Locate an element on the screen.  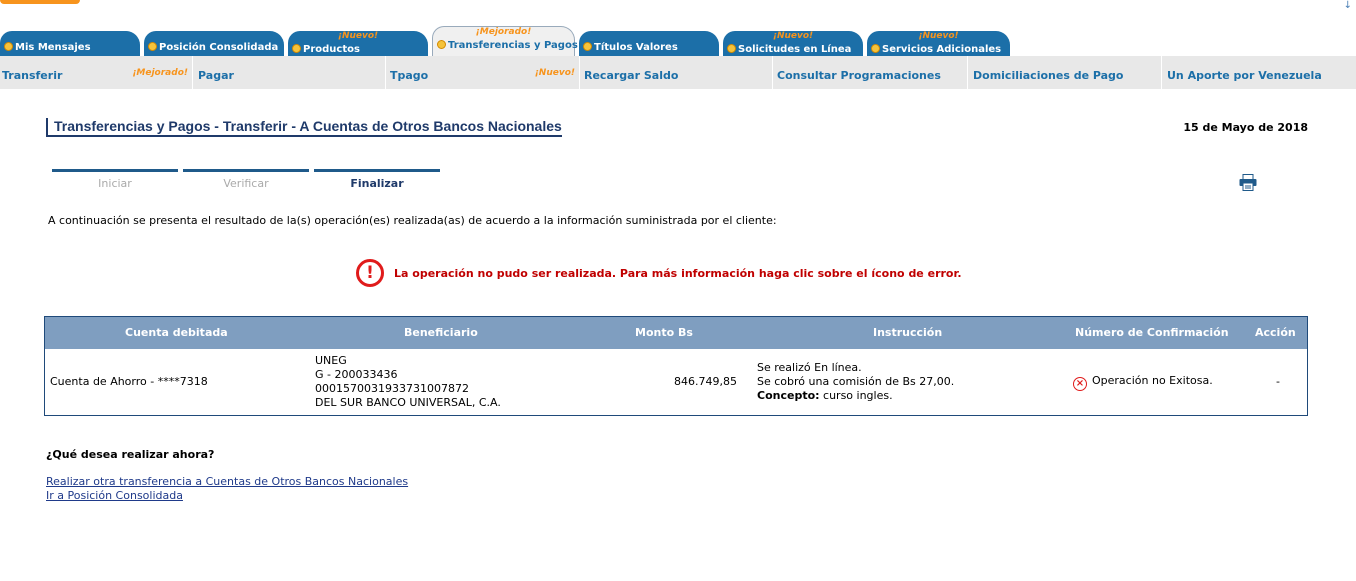
corner-arrow-icon: ↓ is located at coordinates (1347, 5).